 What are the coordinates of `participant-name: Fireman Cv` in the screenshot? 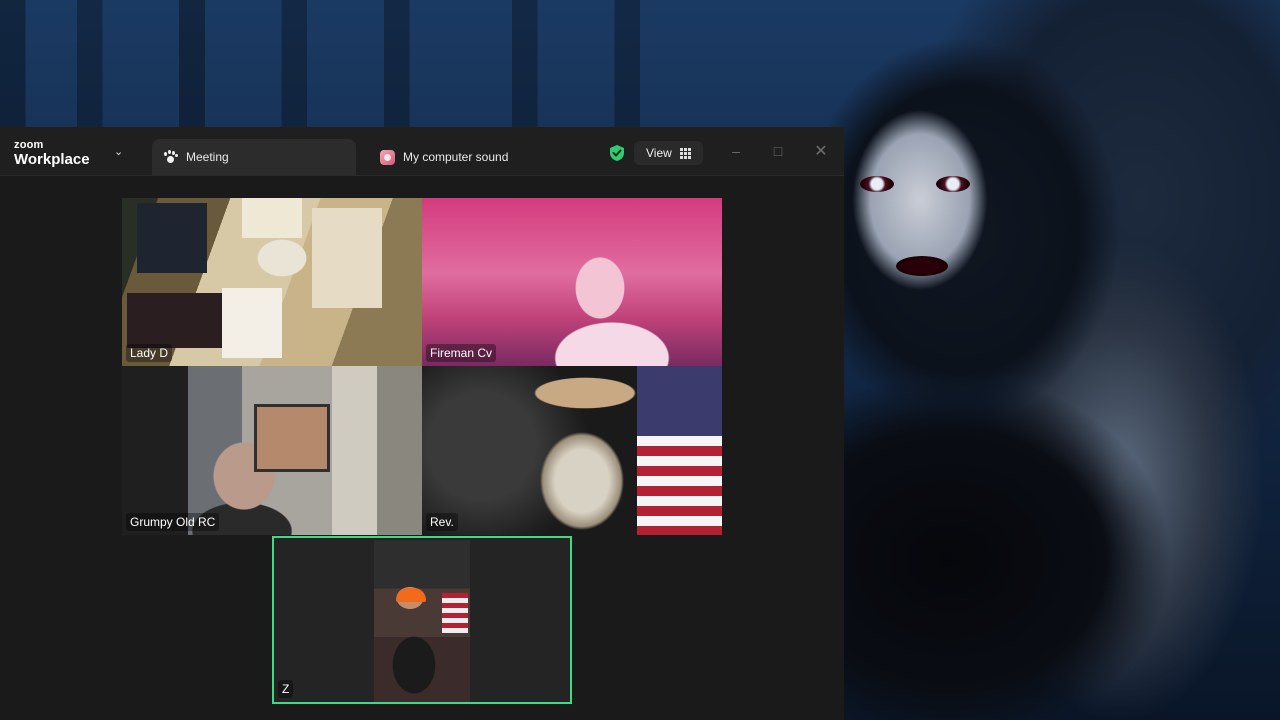 It's located at (461, 353).